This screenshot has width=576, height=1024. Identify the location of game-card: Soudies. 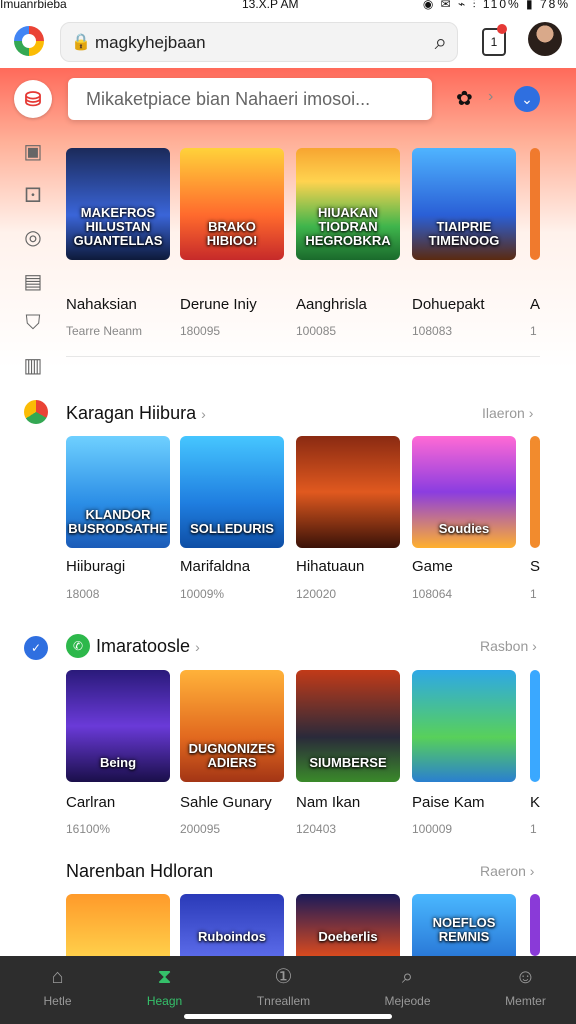
(464, 492).